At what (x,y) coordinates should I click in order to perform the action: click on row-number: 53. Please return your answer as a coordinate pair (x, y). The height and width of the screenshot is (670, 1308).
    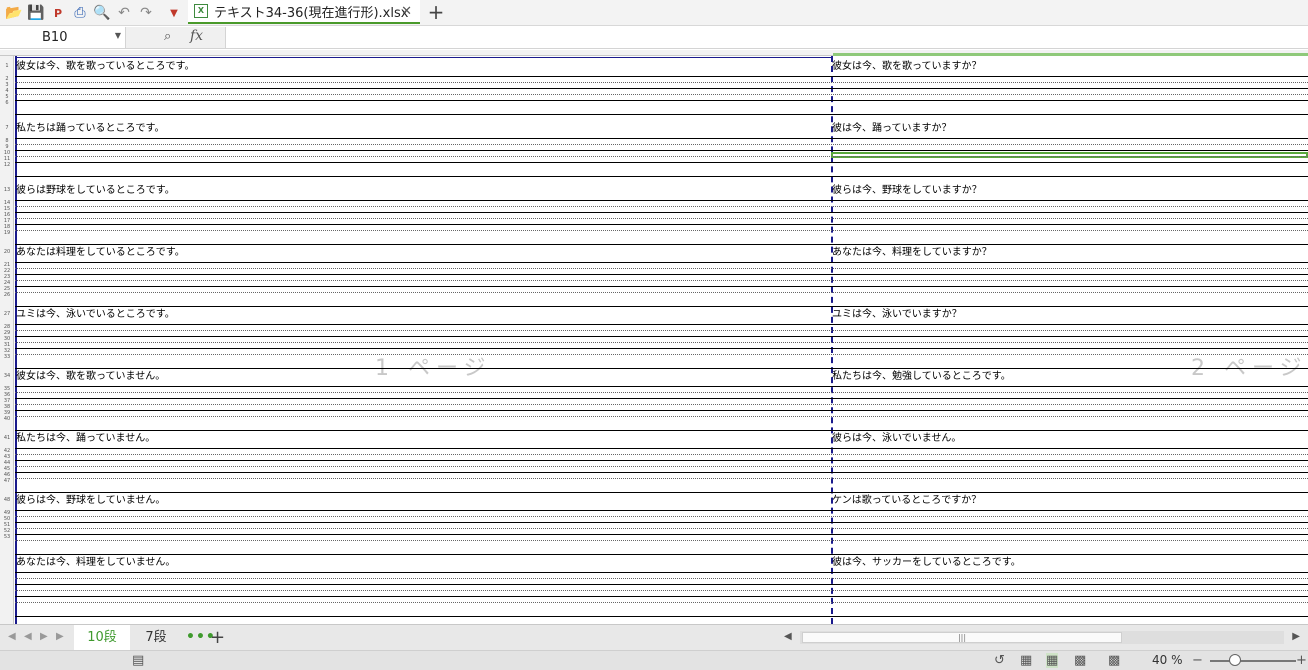
    Looking at the image, I should click on (7, 537).